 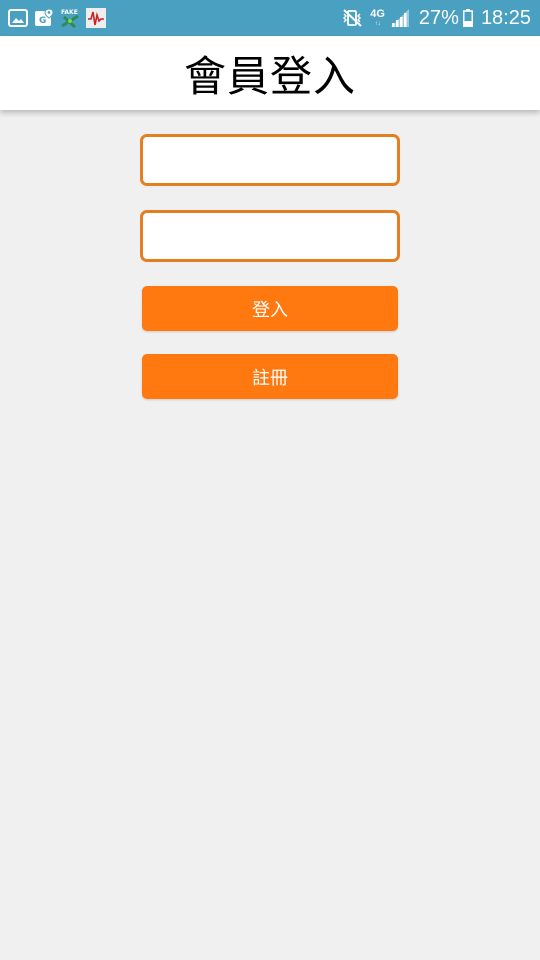 I want to click on data-arrows-icon: ↑↓, so click(x=377, y=24).